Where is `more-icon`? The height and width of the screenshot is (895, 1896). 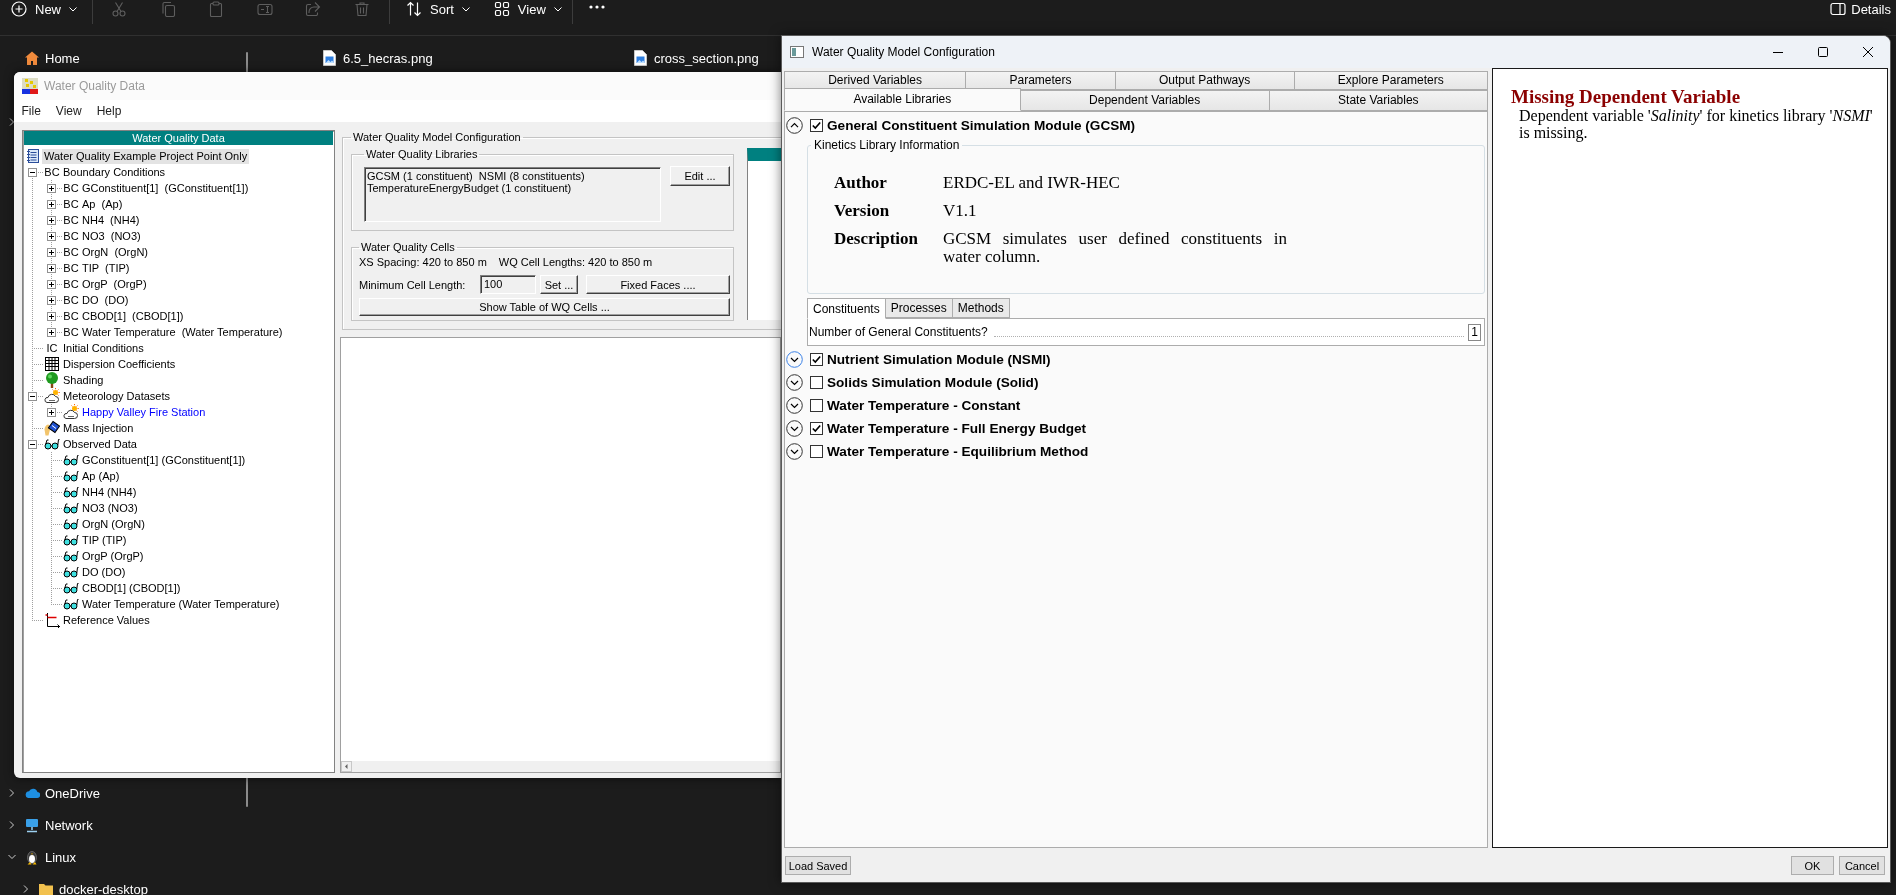
more-icon is located at coordinates (596, 7).